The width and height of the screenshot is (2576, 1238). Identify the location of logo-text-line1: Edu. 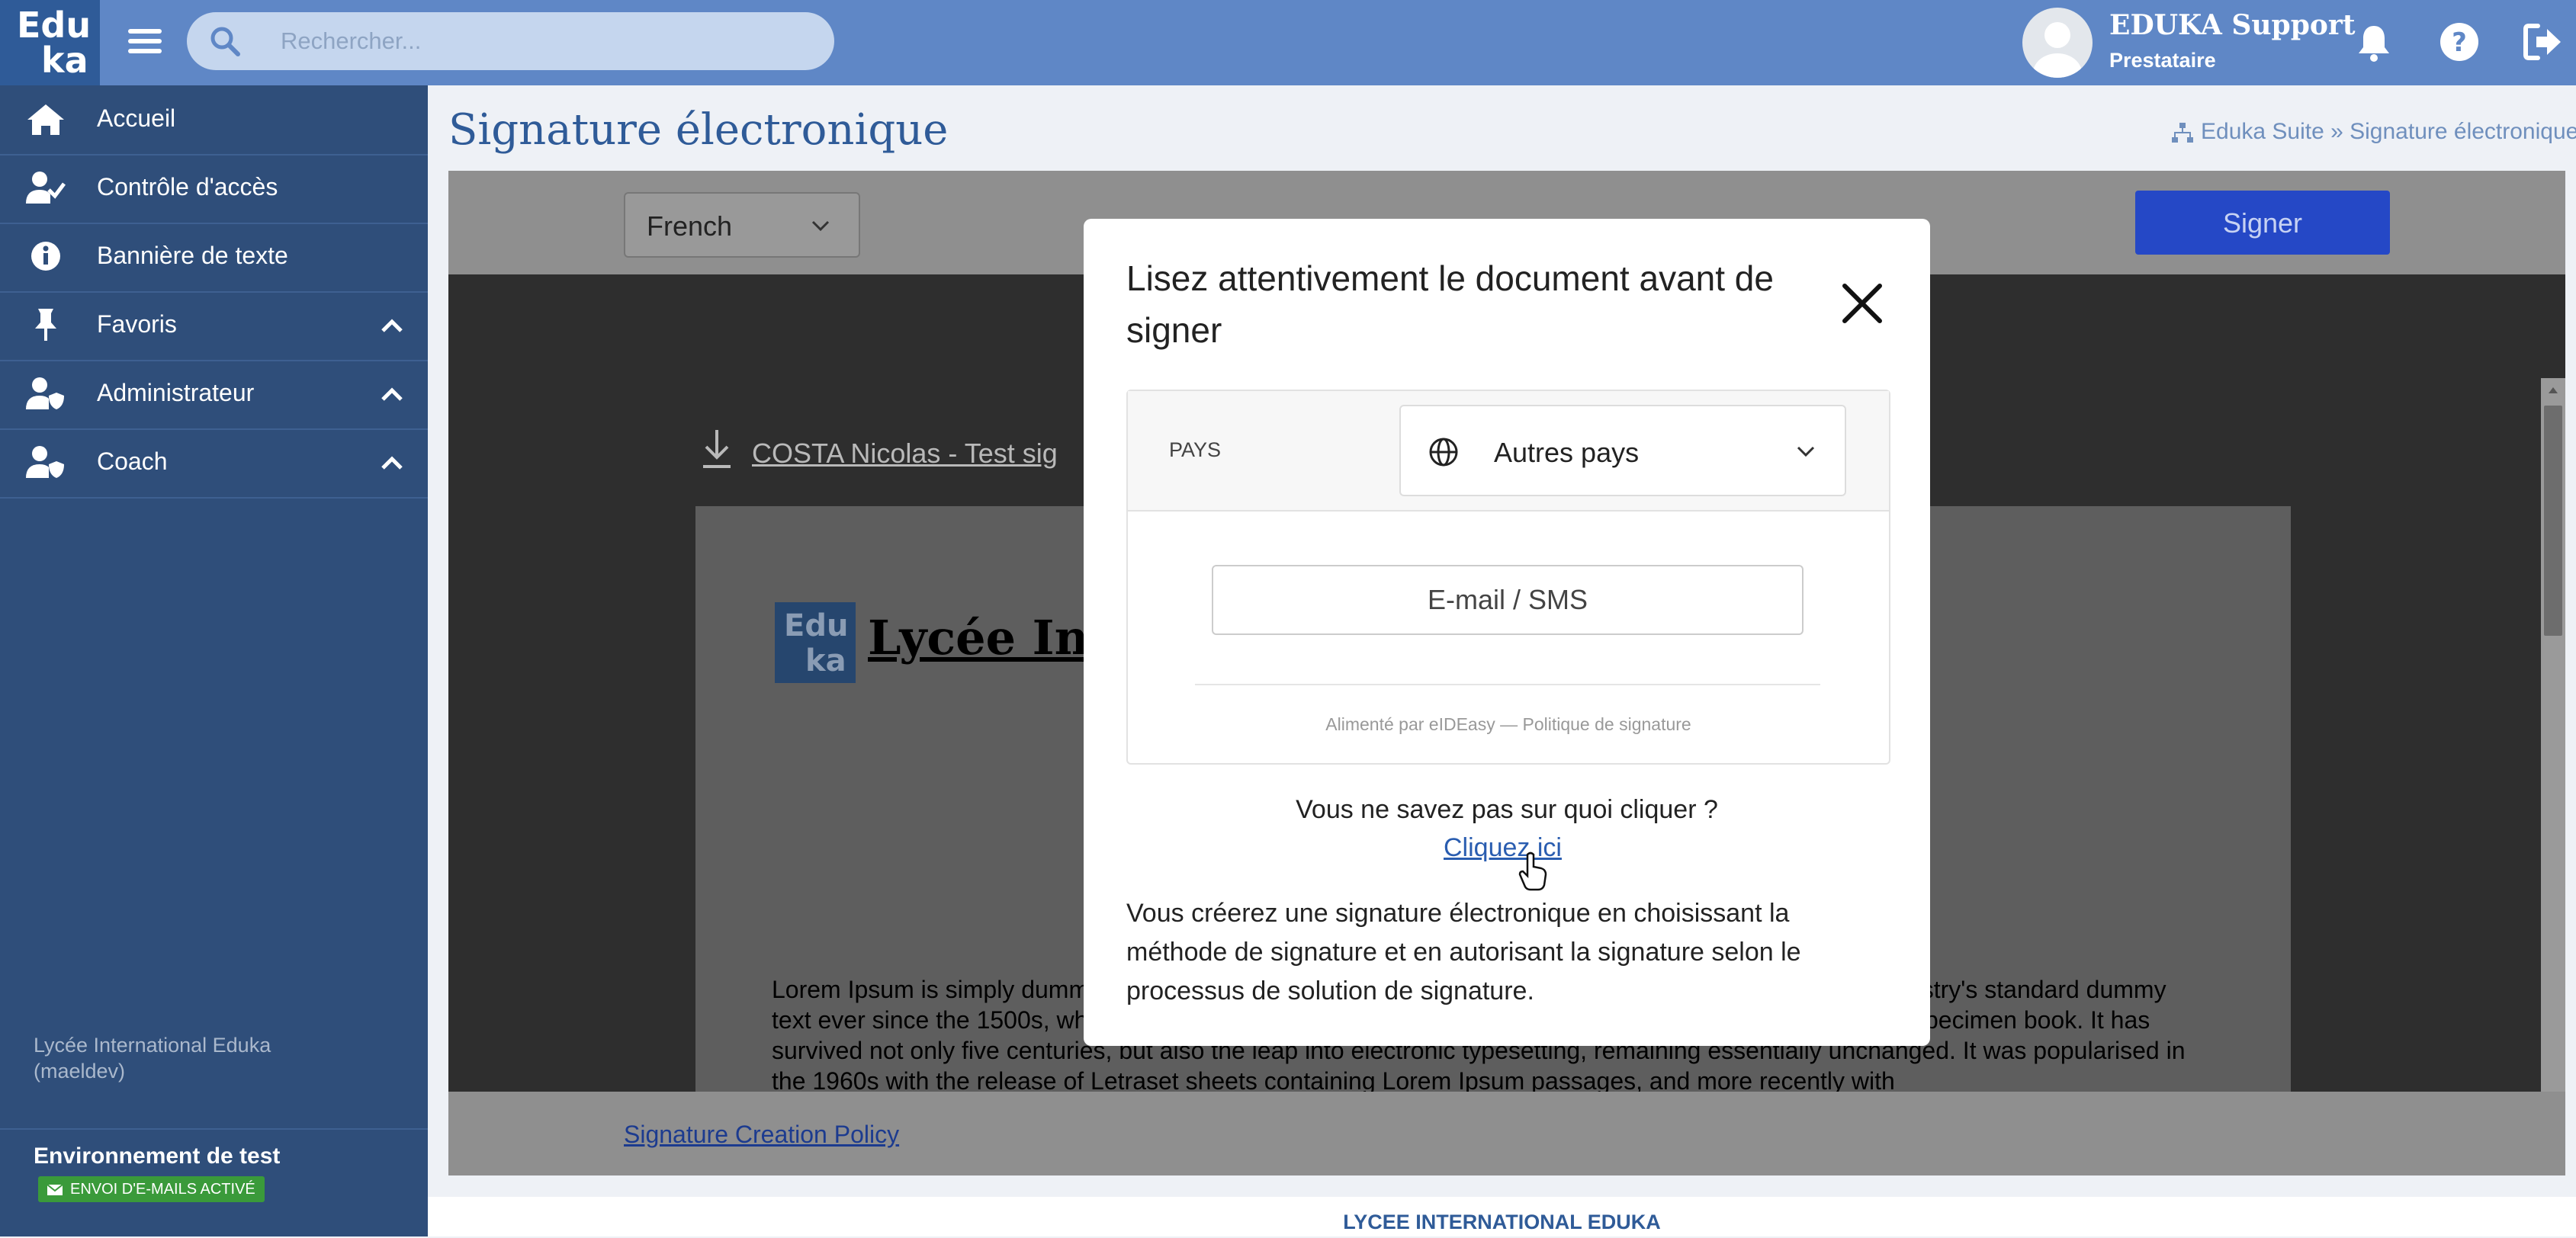
(54, 26).